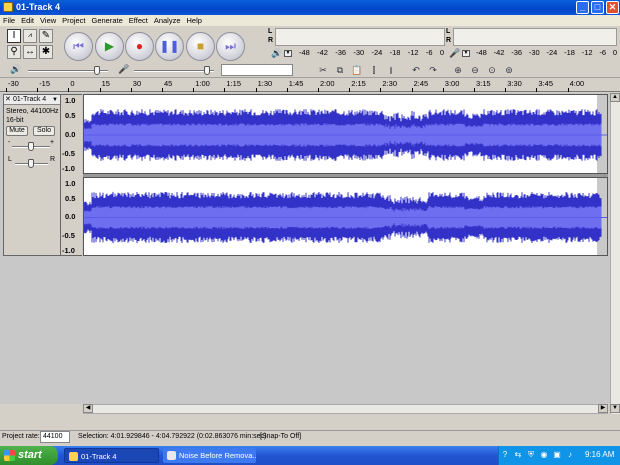 Image resolution: width=620 pixels, height=465 pixels. I want to click on pan-slider-thumb, so click(31, 163).